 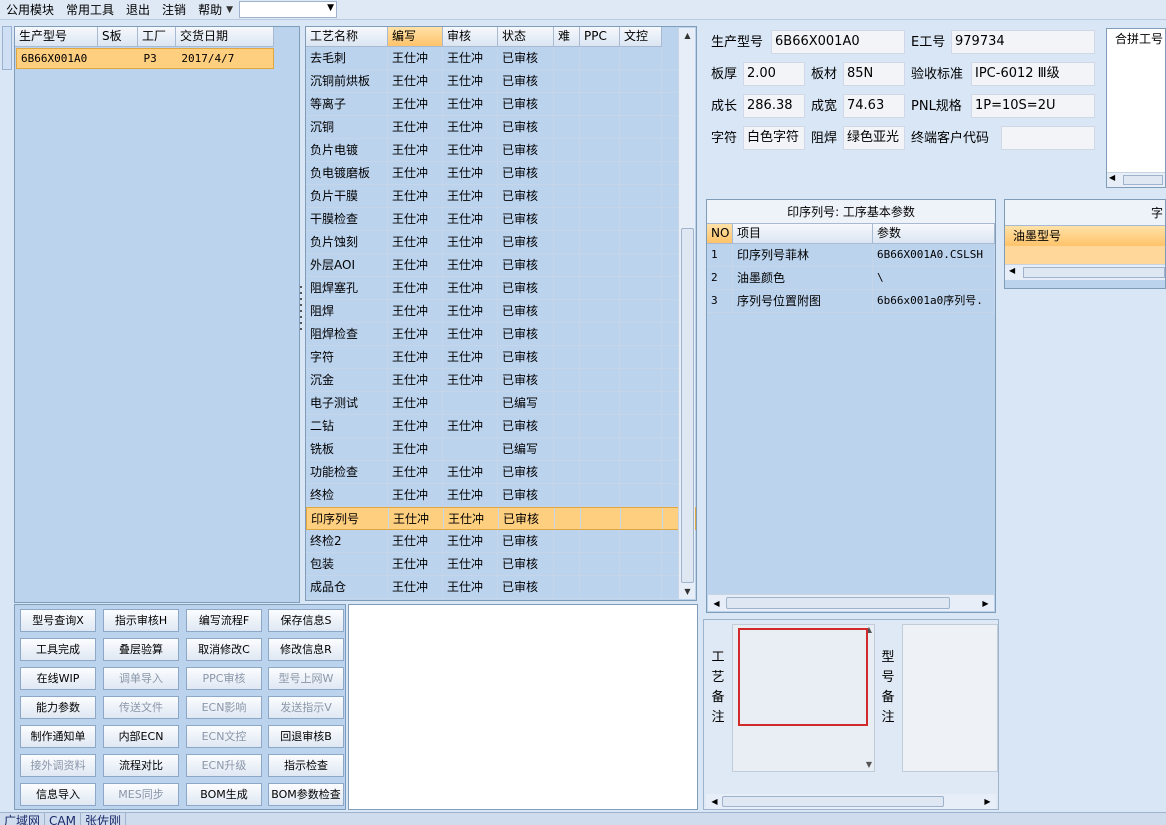 What do you see at coordinates (58, 620) in the screenshot?
I see `action-button: 型号查询X` at bounding box center [58, 620].